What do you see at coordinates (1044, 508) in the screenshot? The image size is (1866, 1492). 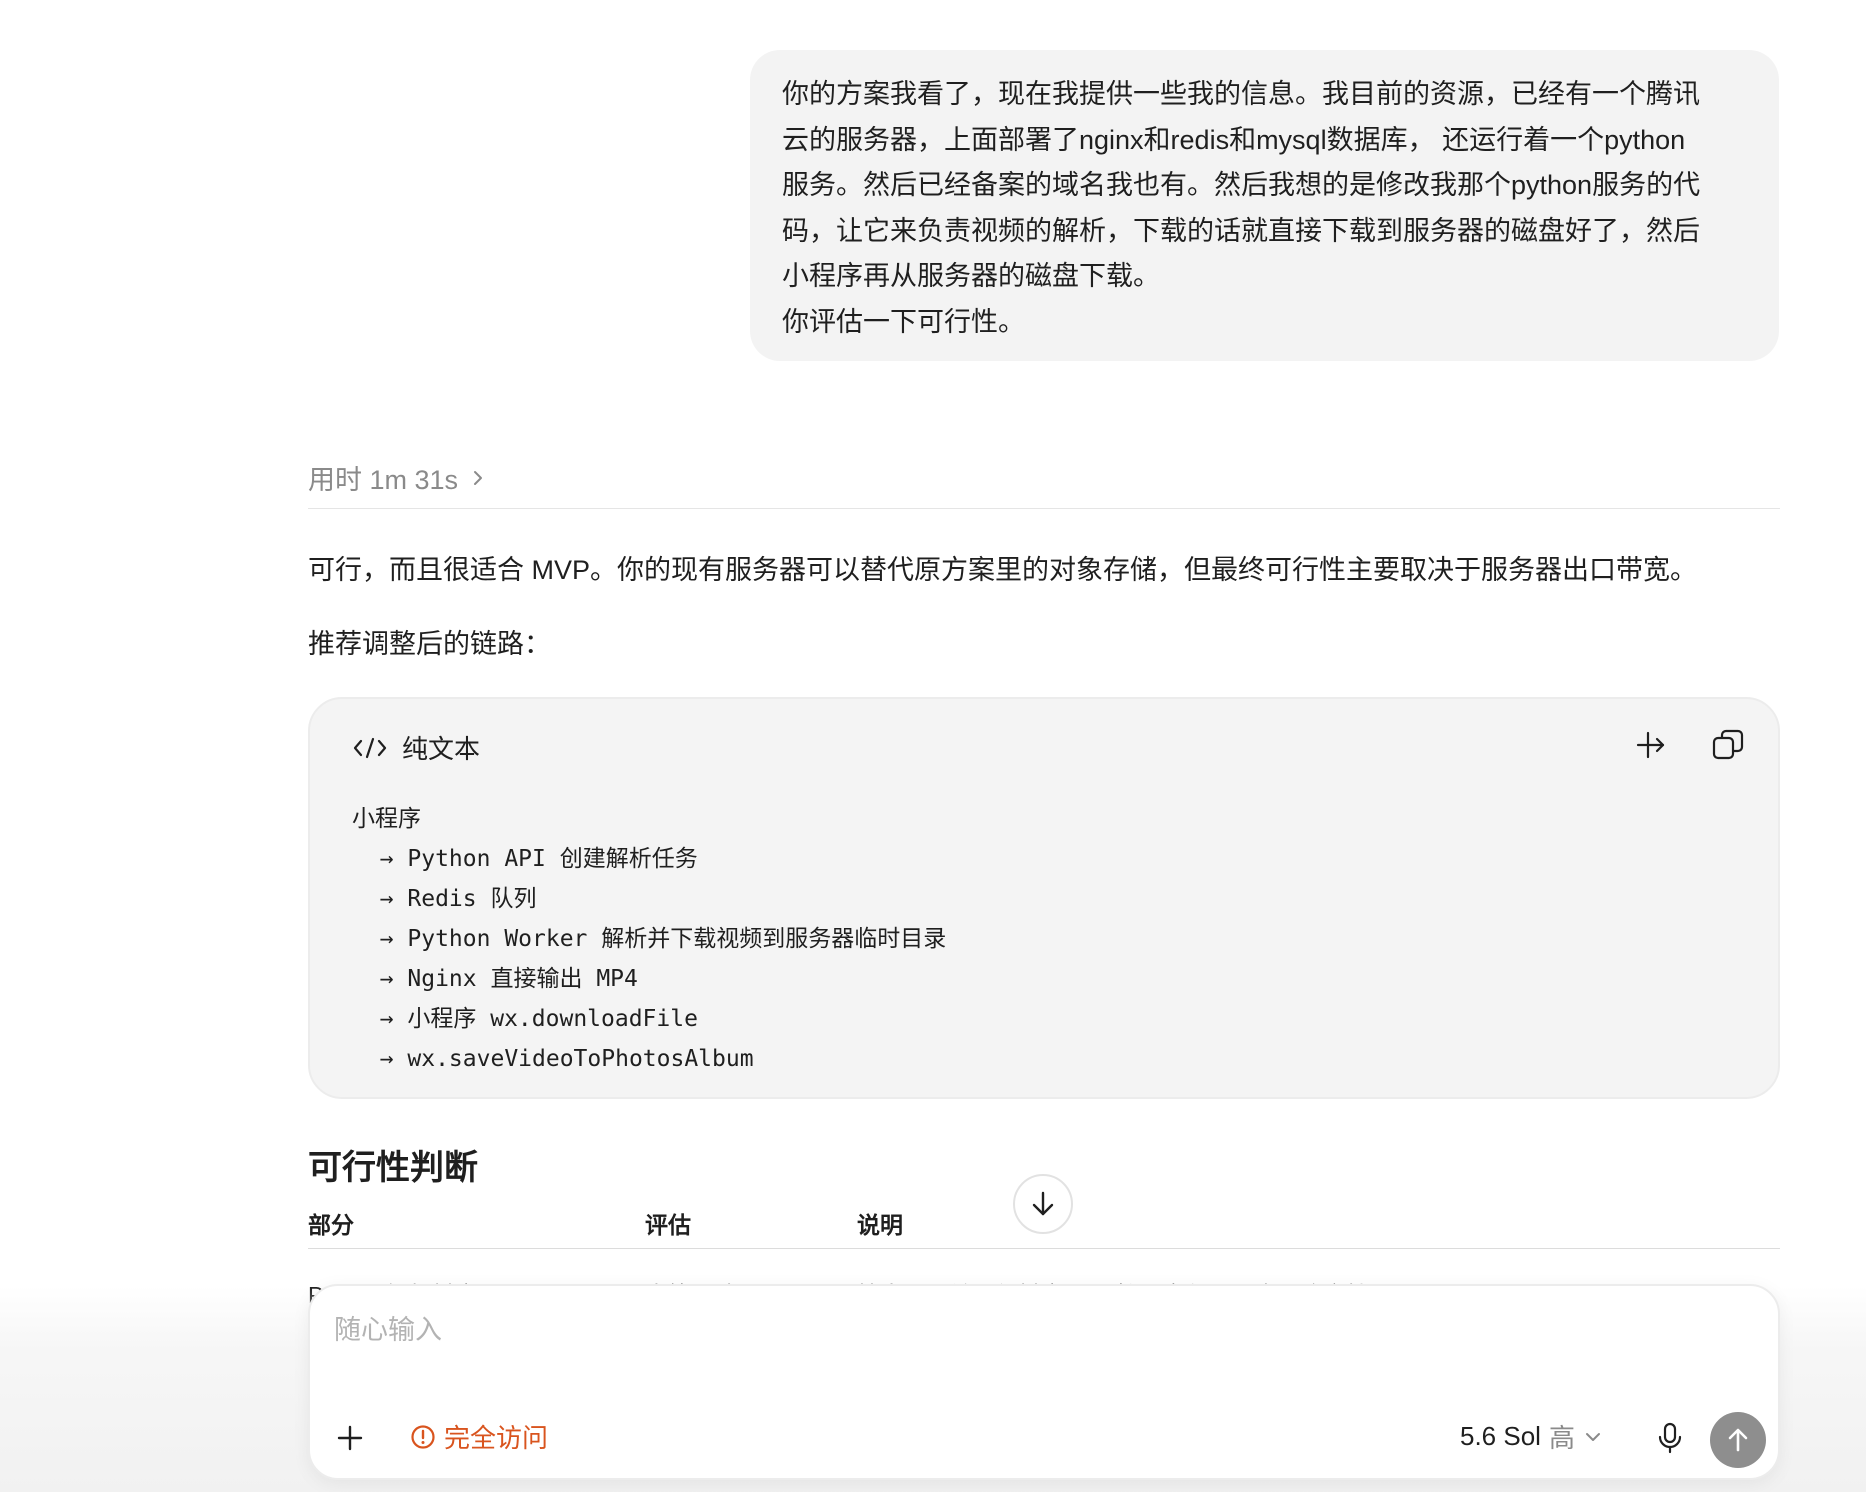 I see `thinking-divider` at bounding box center [1044, 508].